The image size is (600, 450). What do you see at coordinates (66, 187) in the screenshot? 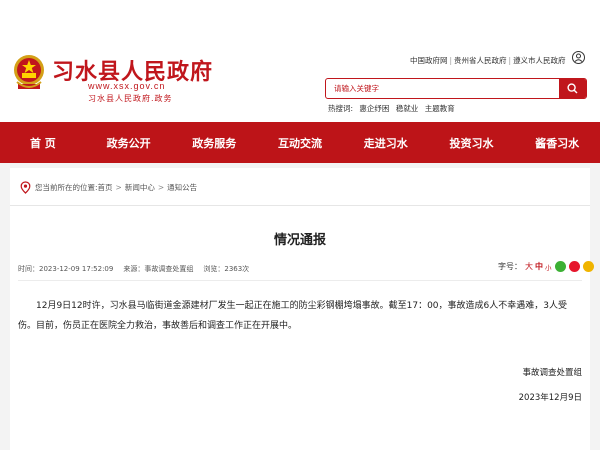
I see `breadcrumb-label: 您当前所在的位置:` at bounding box center [66, 187].